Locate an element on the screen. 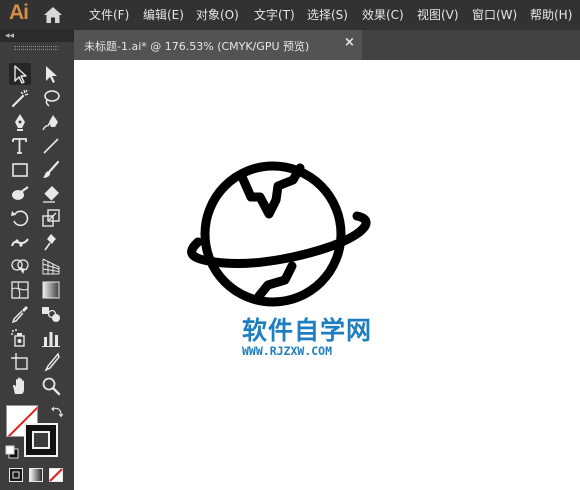  stroke-swatch-inner is located at coordinates (41, 440).